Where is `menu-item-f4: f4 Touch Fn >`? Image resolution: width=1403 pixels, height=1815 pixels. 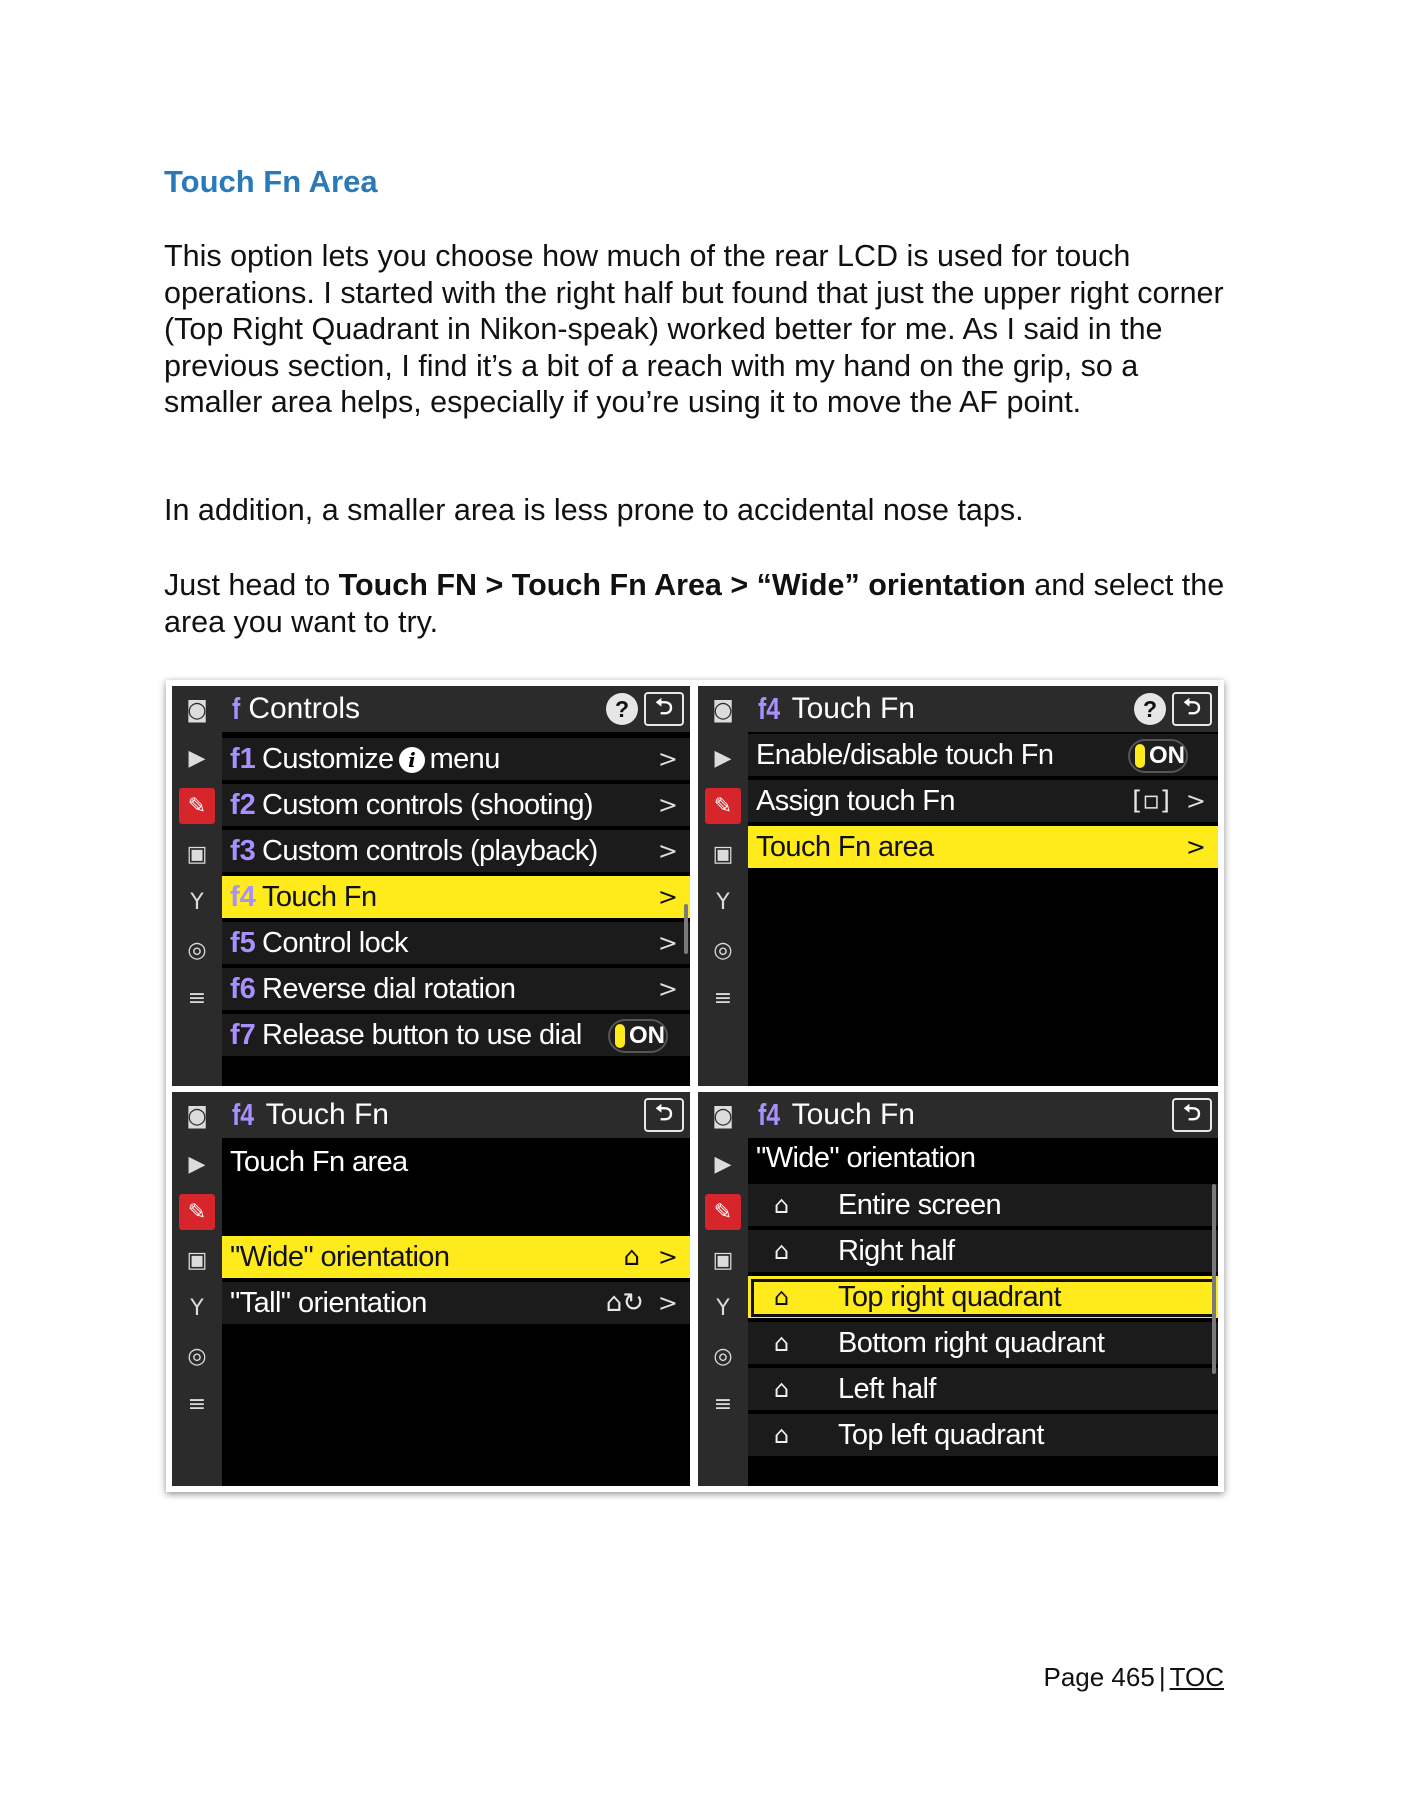
menu-item-f4: f4 Touch Fn > is located at coordinates (456, 898).